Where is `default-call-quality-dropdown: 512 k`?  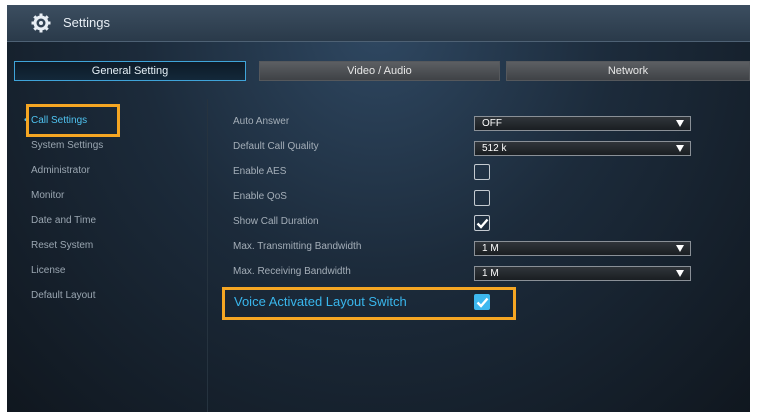
default-call-quality-dropdown: 512 k is located at coordinates (582, 148).